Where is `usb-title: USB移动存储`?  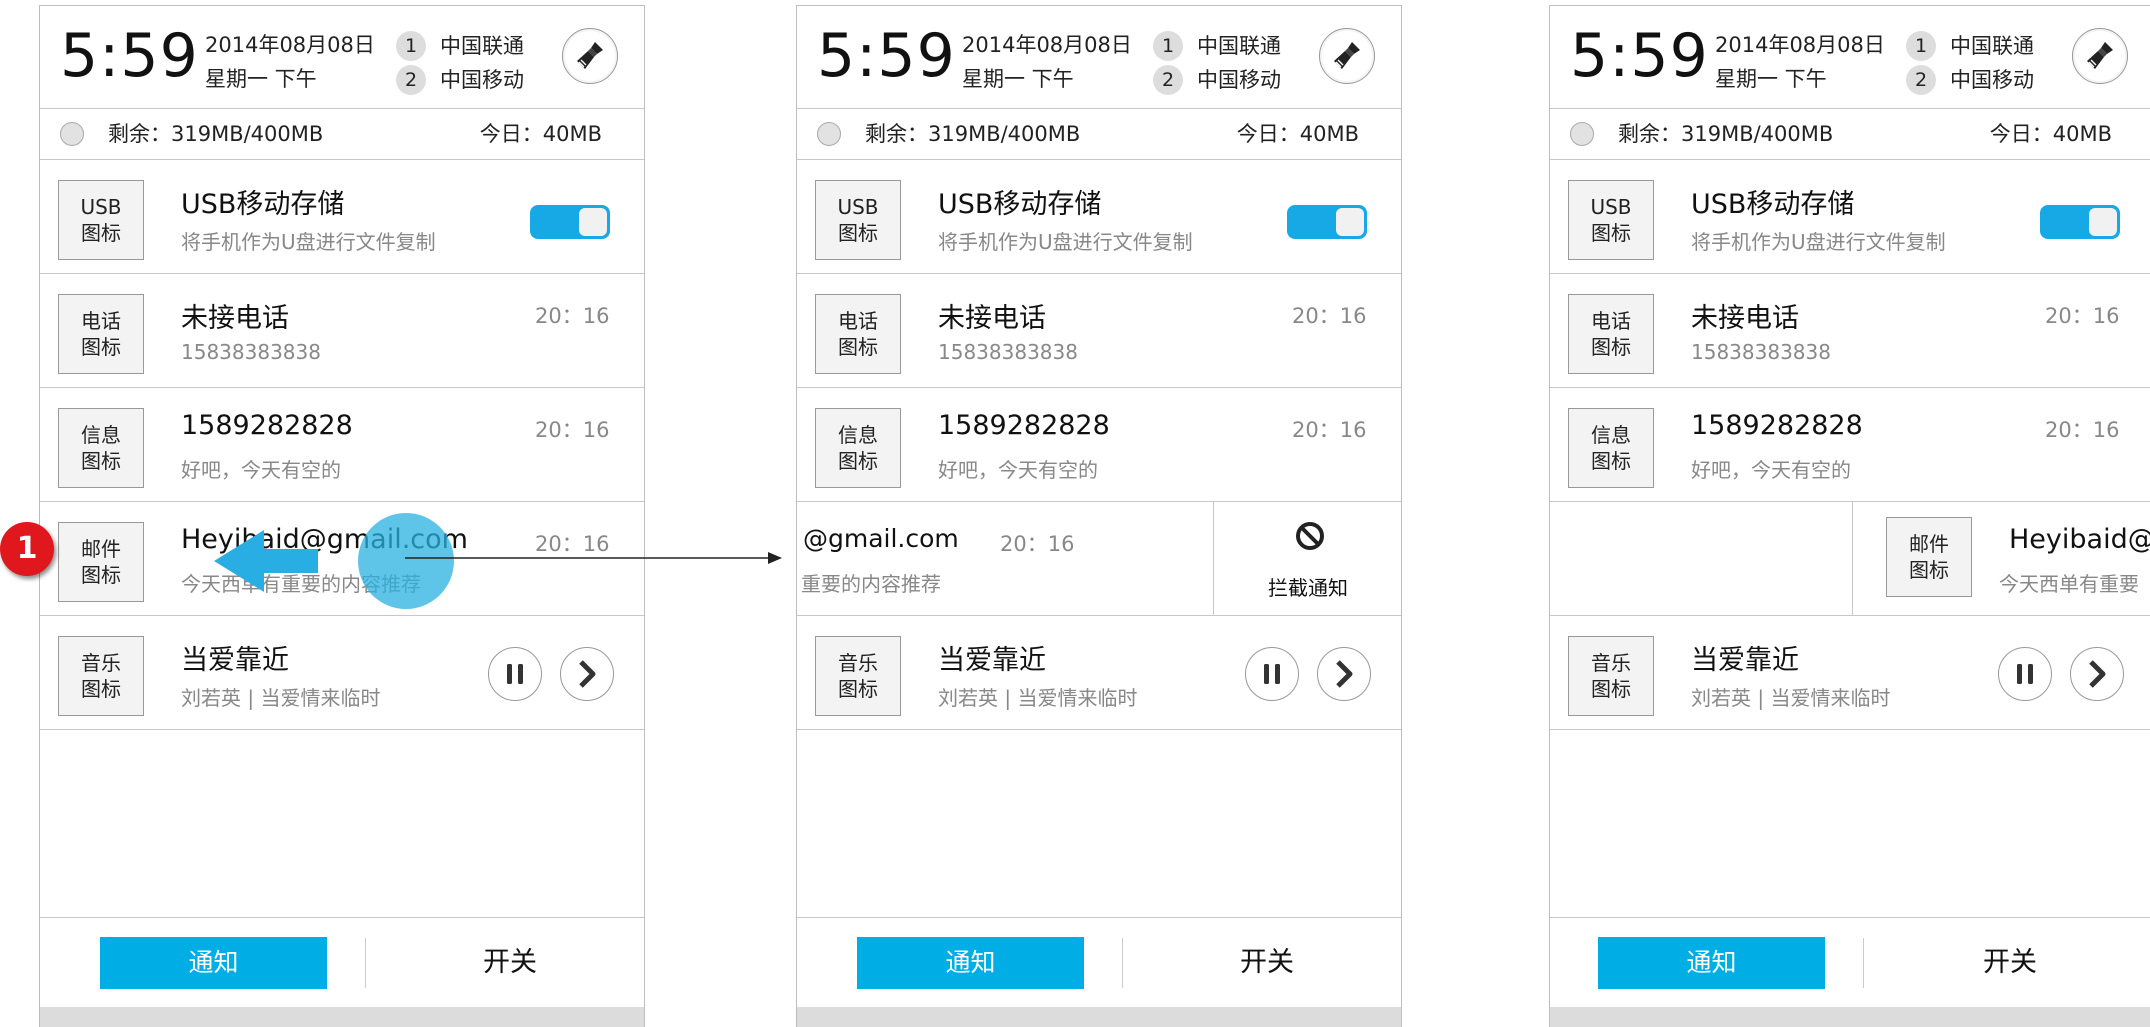 usb-title: USB移动存储 is located at coordinates (1020, 204).